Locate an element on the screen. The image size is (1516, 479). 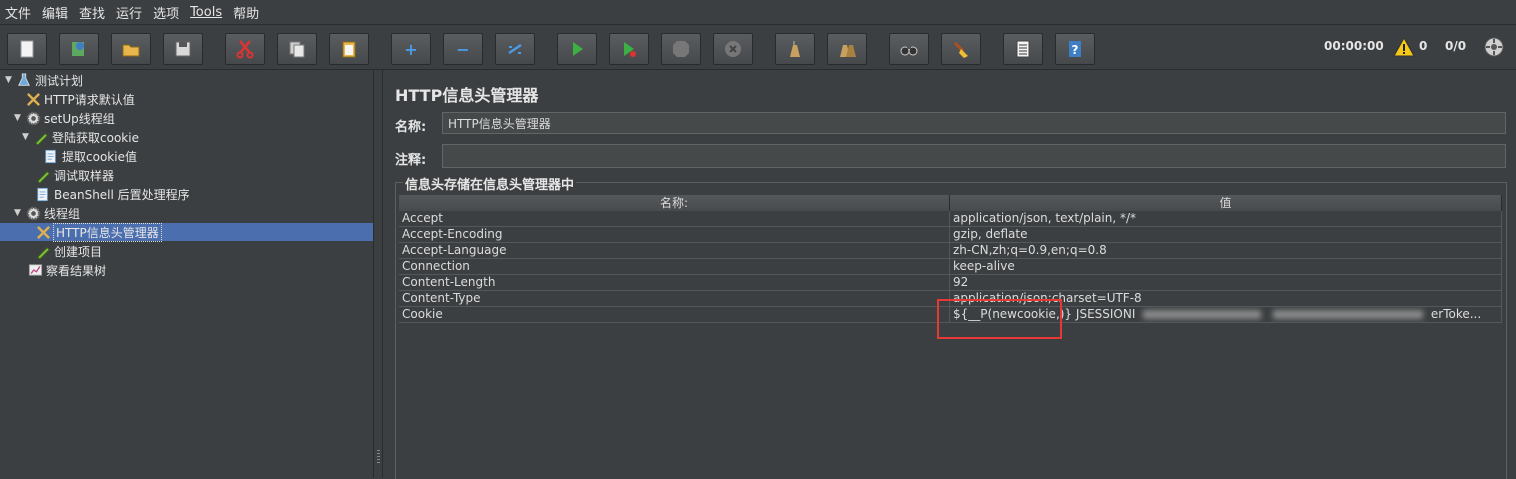
column-header-name: 名称: is located at coordinates (674, 203).